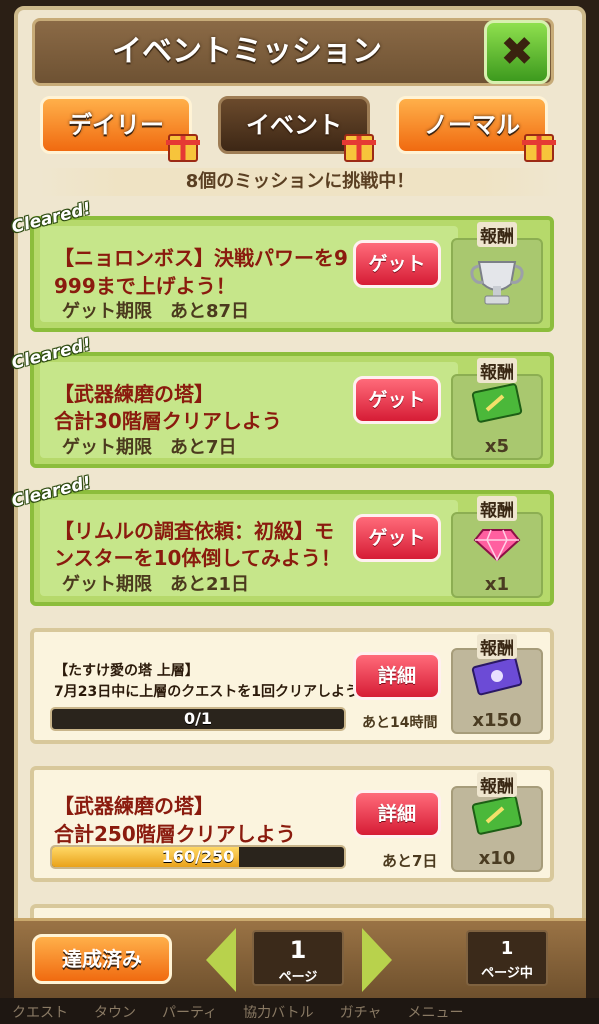  Describe the element at coordinates (126, 671) in the screenshot. I see `mission-title: 【たすけ愛の塔 上層】` at that location.